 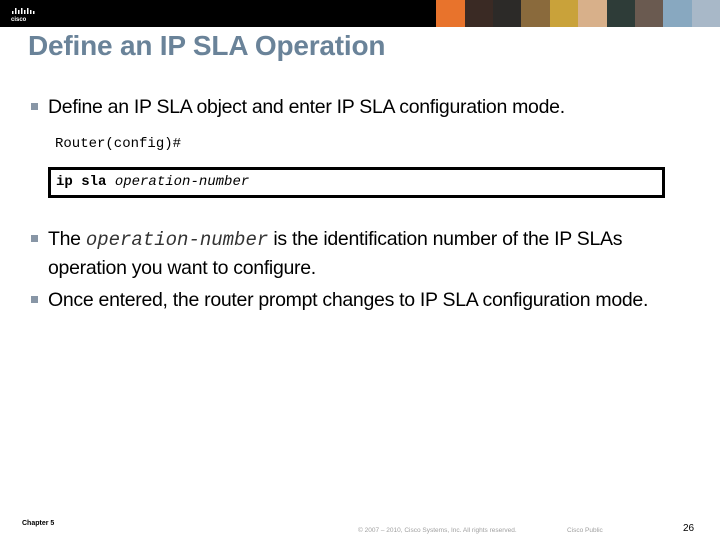 I want to click on command-syntax-box: ip sla operation-number, so click(x=356, y=182).